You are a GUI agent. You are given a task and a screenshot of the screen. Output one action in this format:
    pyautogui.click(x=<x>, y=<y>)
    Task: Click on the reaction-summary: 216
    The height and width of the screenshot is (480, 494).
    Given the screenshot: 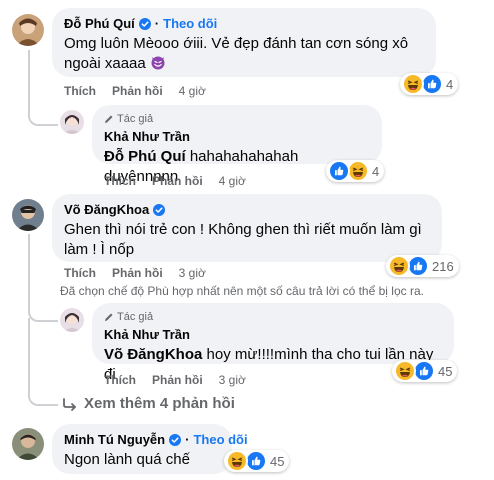 What is the action you would take?
    pyautogui.click(x=422, y=266)
    